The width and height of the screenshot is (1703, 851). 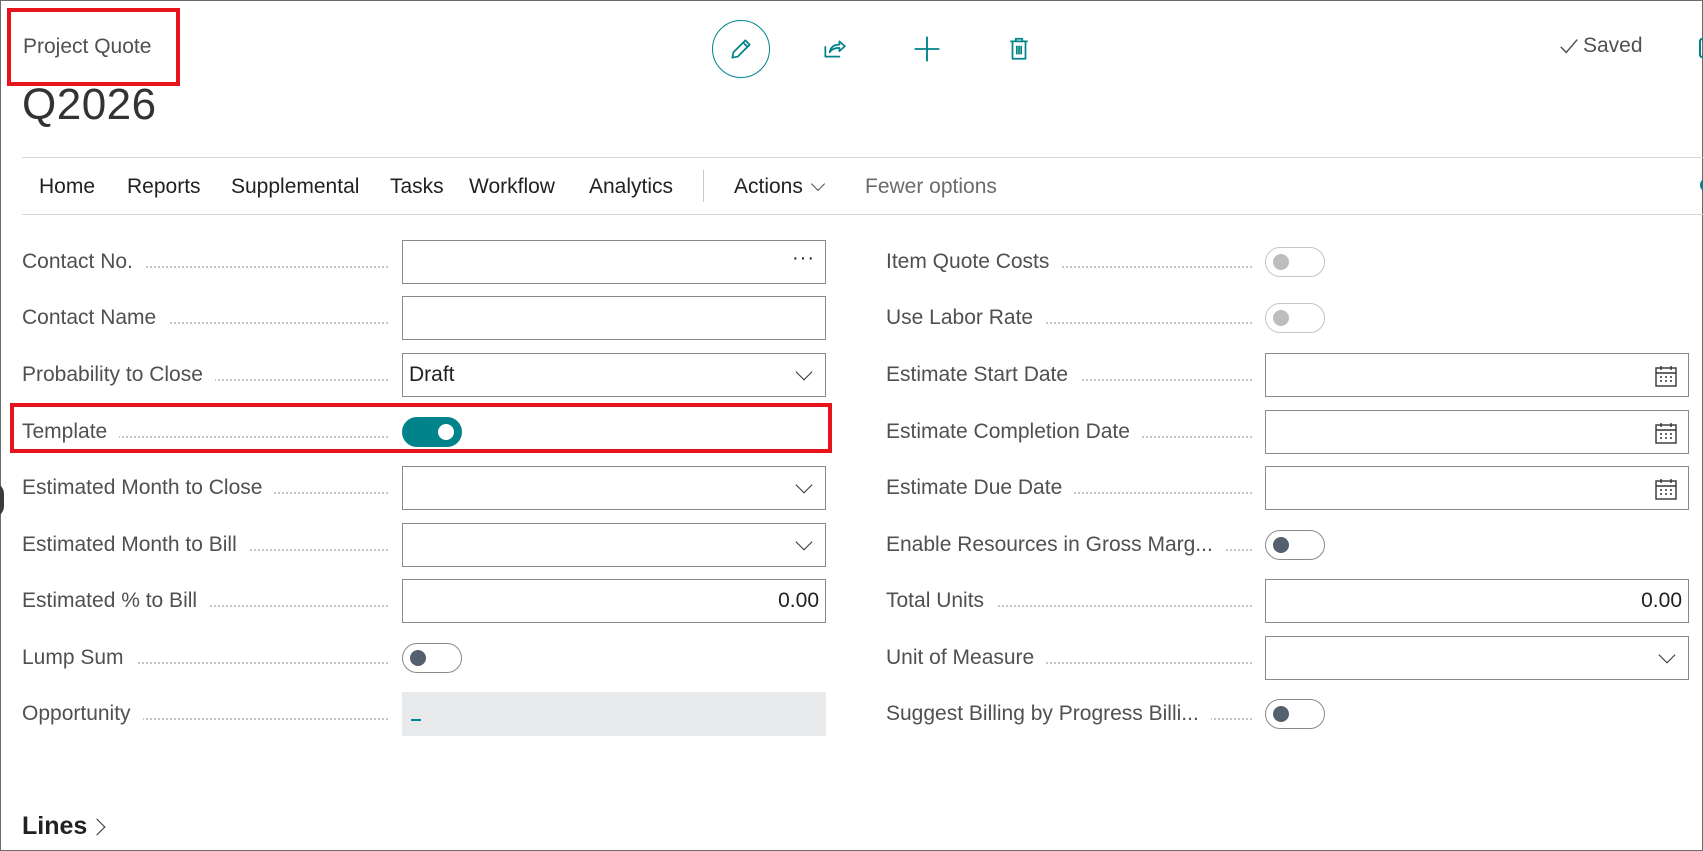 What do you see at coordinates (1295, 714) in the screenshot?
I see `suggest-billing-toggle` at bounding box center [1295, 714].